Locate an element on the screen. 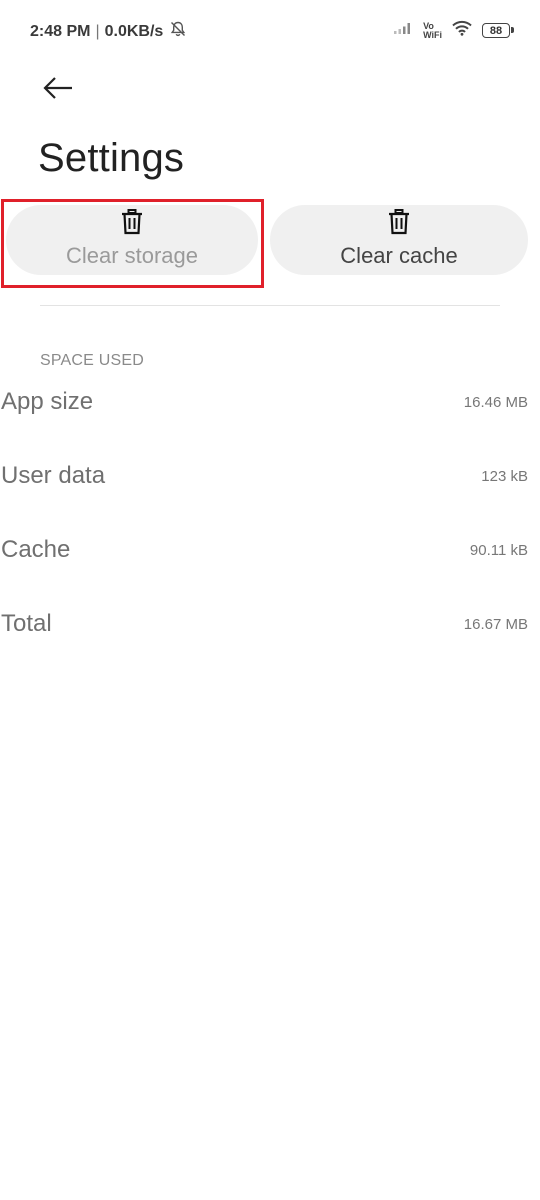  signal-icon is located at coordinates (403, 30).